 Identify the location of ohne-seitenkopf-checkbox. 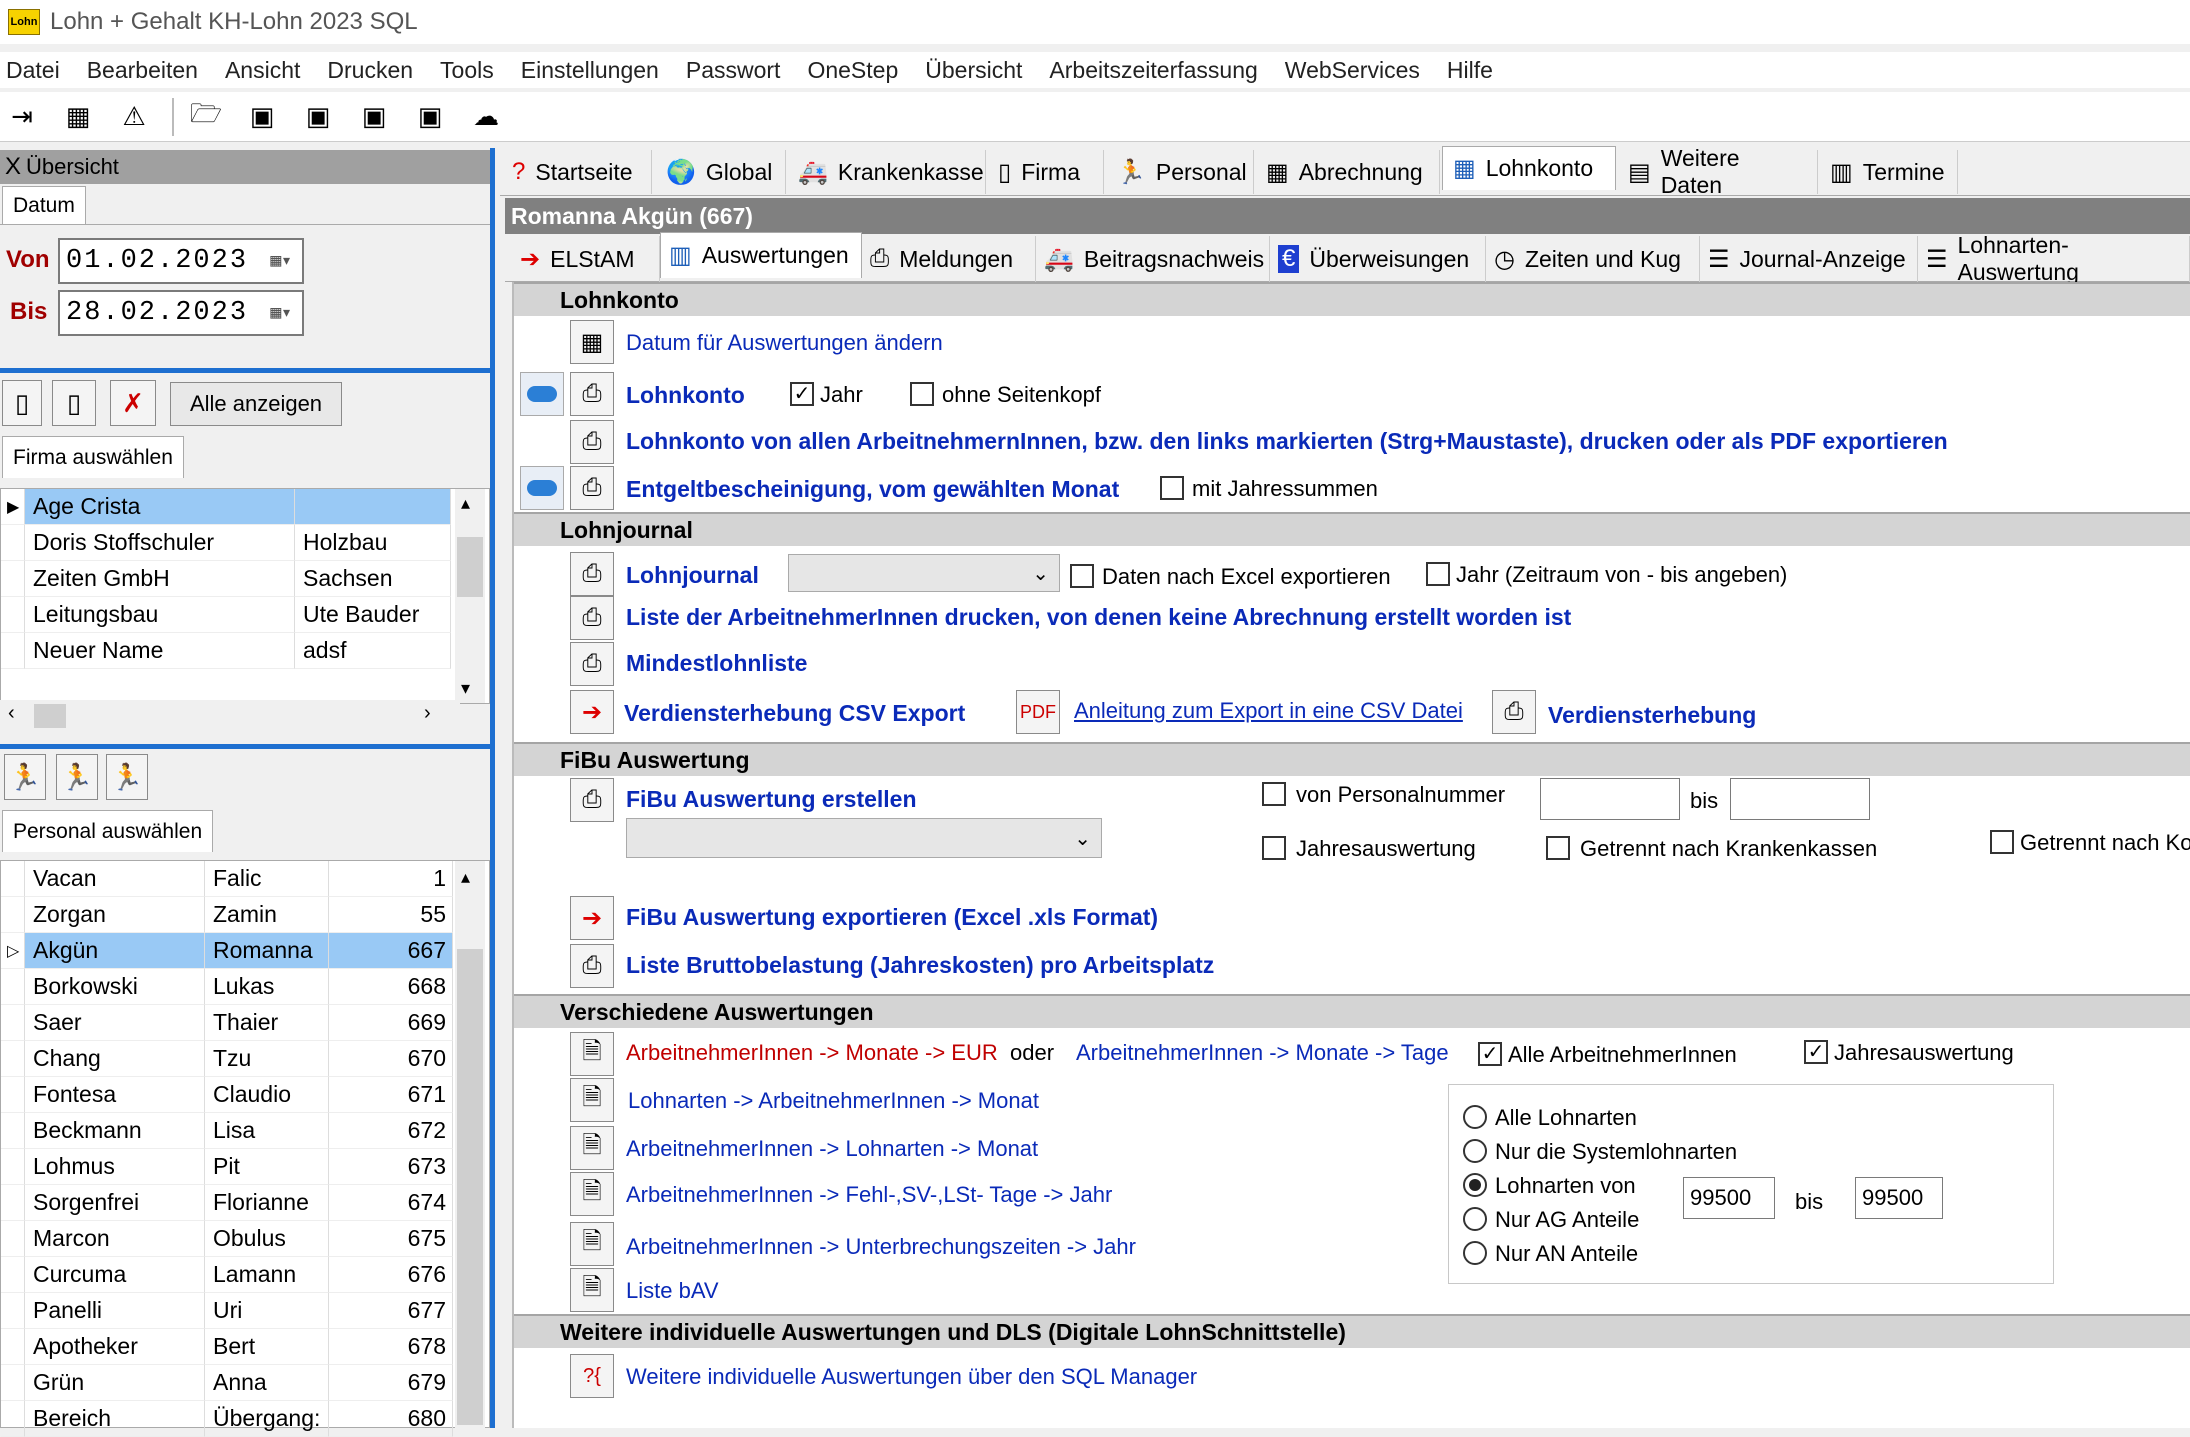
(922, 394).